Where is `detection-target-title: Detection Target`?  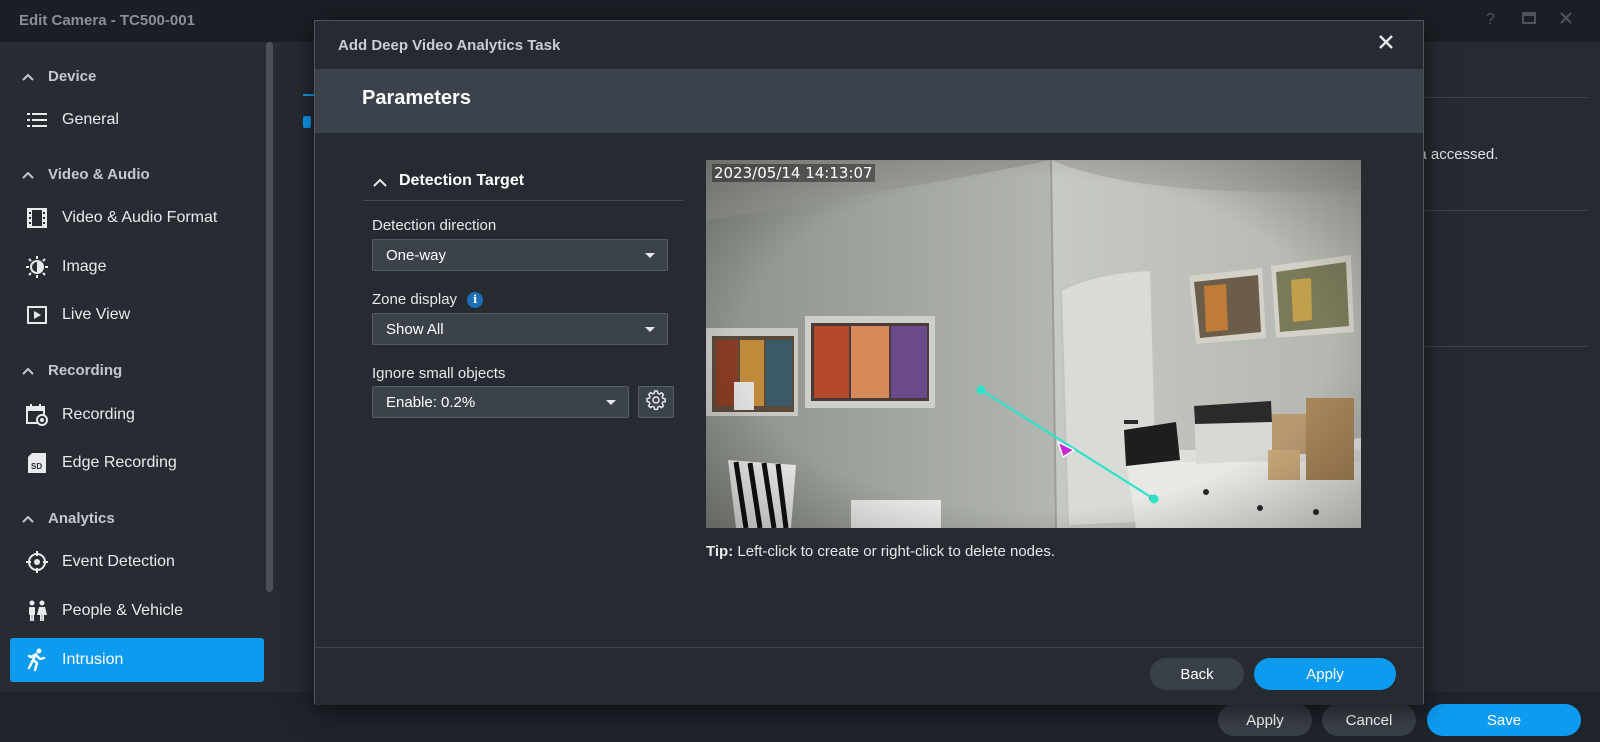
detection-target-title: Detection Target is located at coordinates (462, 180).